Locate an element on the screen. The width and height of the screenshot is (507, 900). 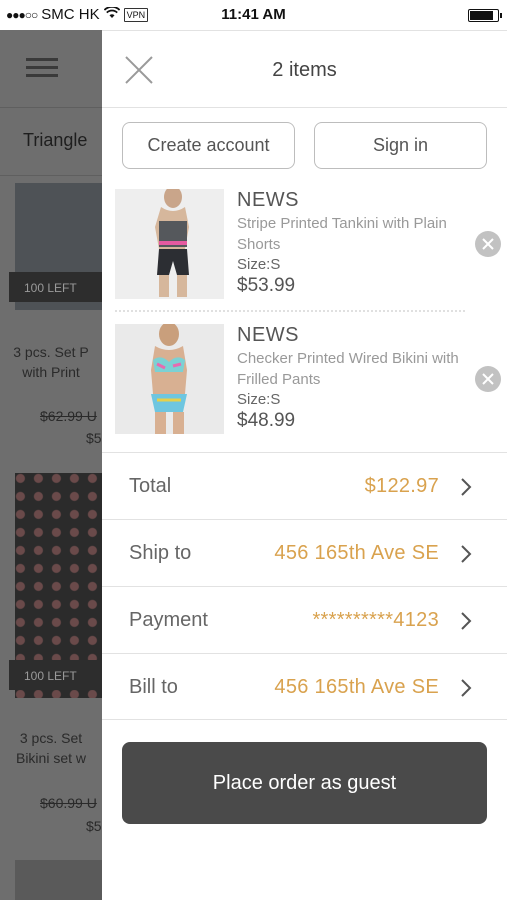
status-time: 11:41 AM is located at coordinates (253, 14).